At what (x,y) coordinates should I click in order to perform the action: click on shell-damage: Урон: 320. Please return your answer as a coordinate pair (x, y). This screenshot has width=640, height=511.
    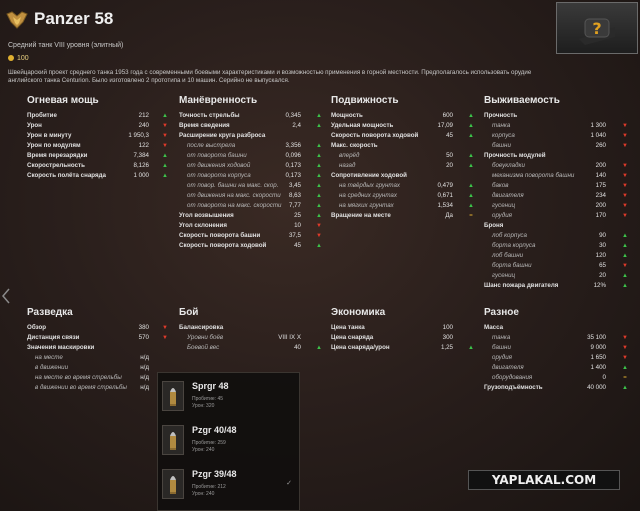
    Looking at the image, I should click on (203, 406).